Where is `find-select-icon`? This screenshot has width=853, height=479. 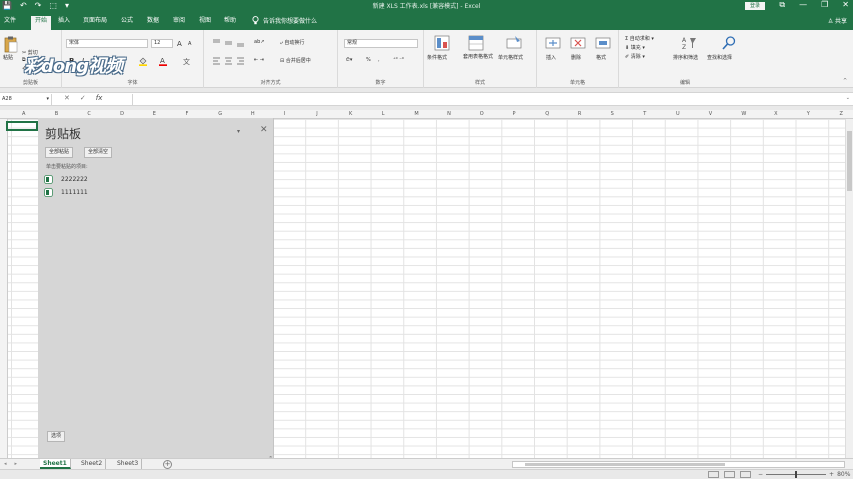 find-select-icon is located at coordinates (729, 43).